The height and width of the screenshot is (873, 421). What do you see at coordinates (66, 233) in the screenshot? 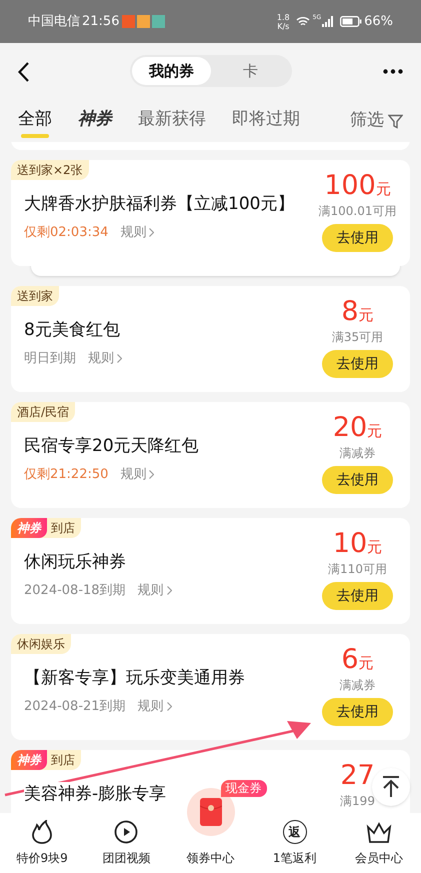
I see `expiry-text: 仅剩02:03:34` at bounding box center [66, 233].